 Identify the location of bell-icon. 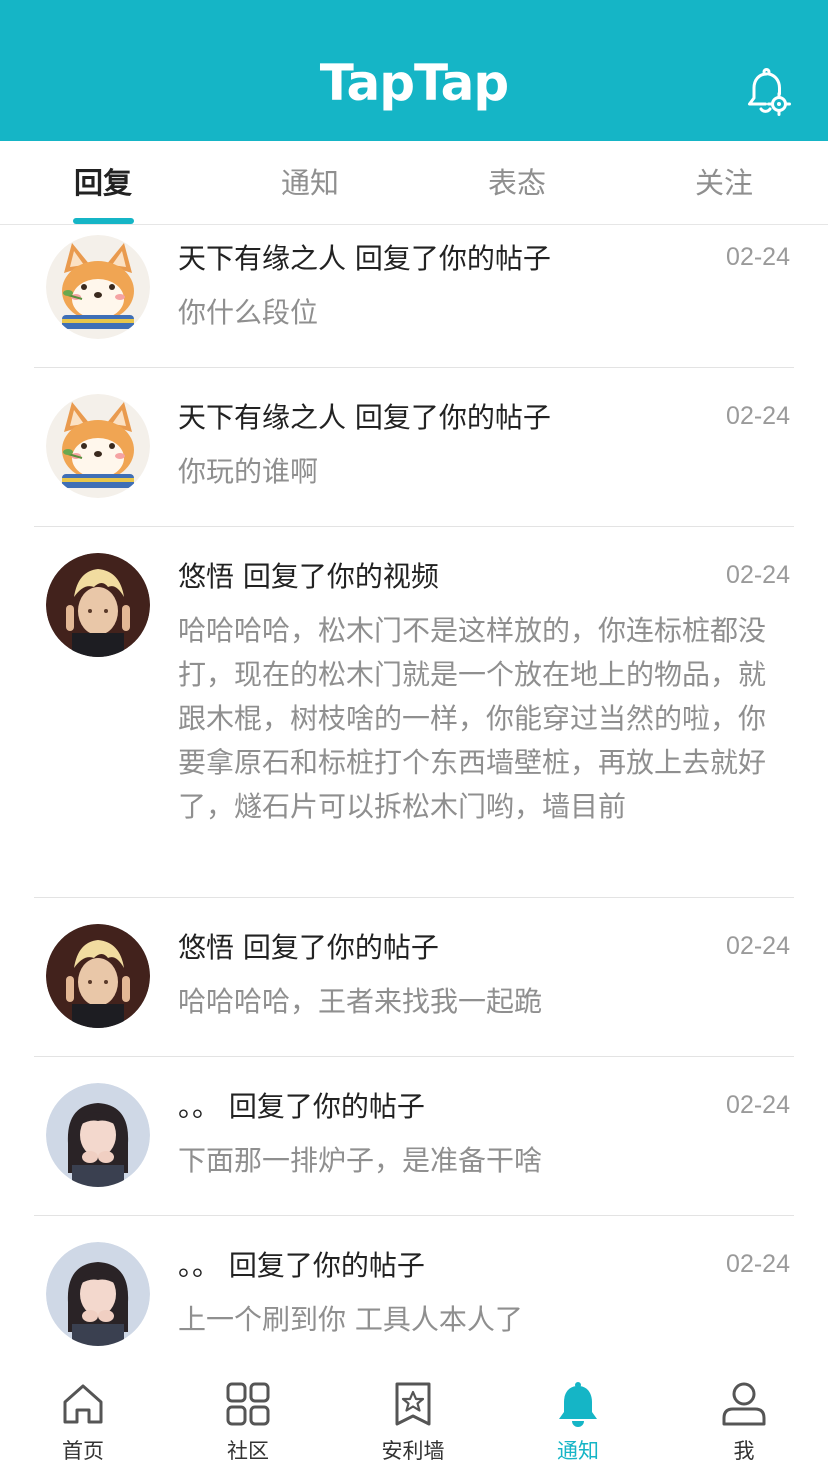
(578, 1404).